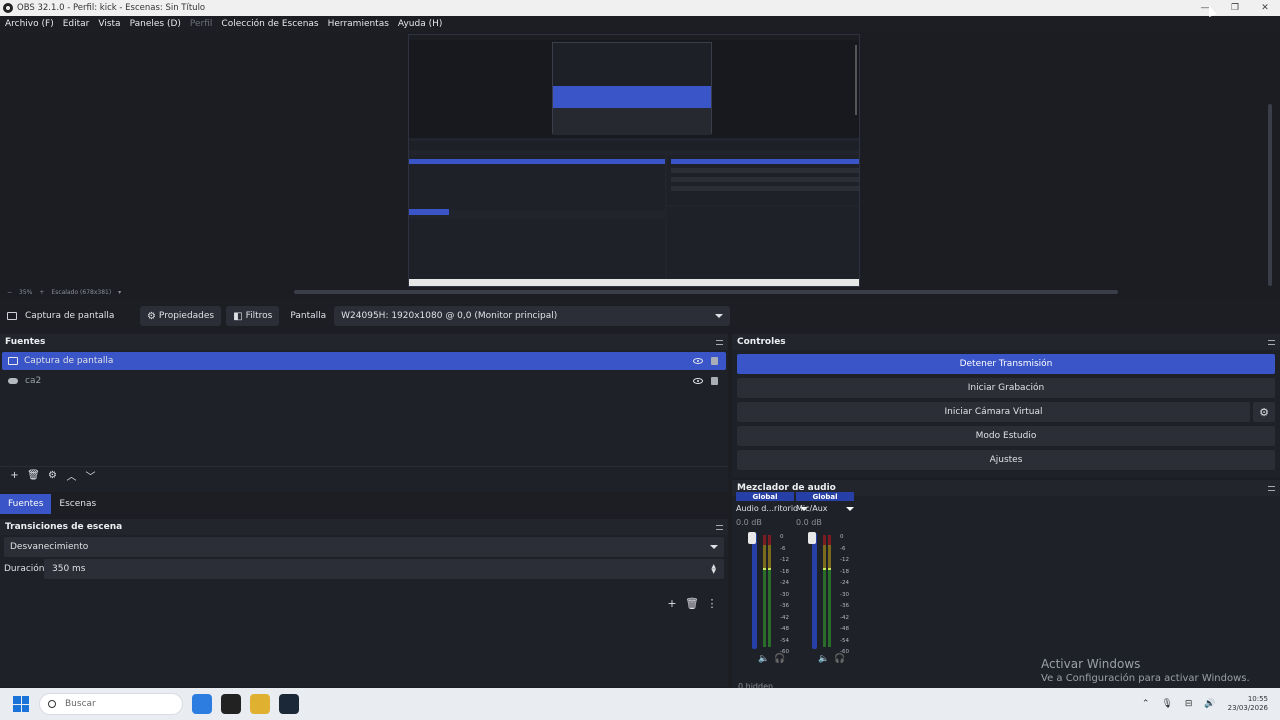  What do you see at coordinates (260, 704) in the screenshot?
I see `app-icon` at bounding box center [260, 704].